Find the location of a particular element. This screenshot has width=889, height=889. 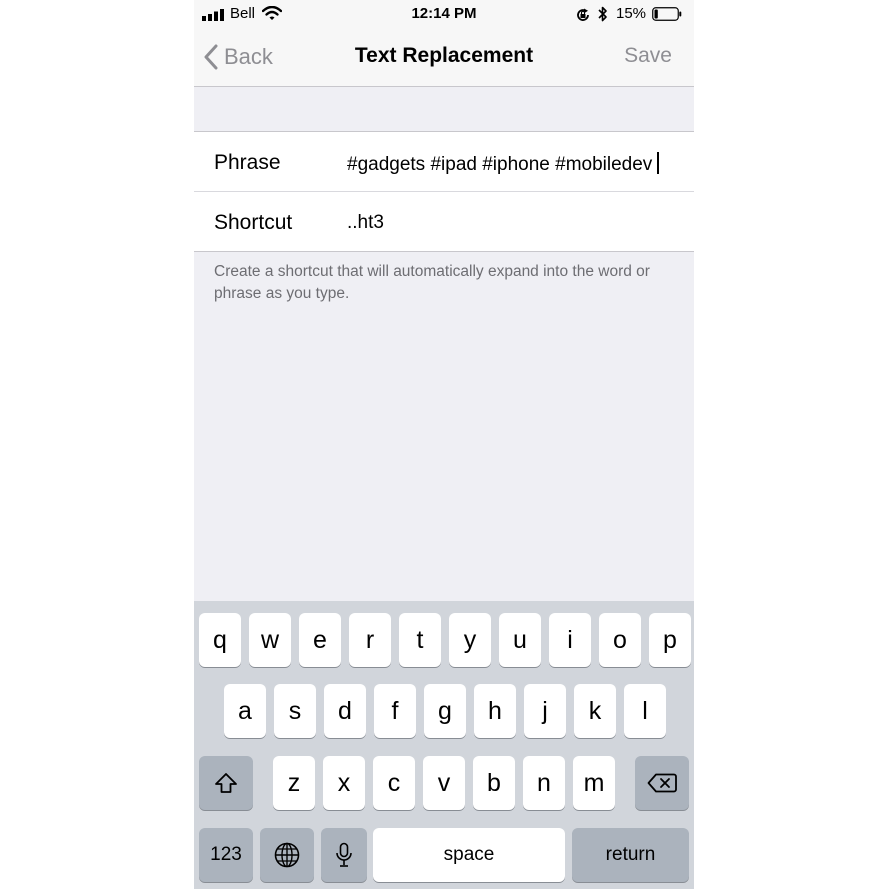

key-o: o is located at coordinates (620, 640).